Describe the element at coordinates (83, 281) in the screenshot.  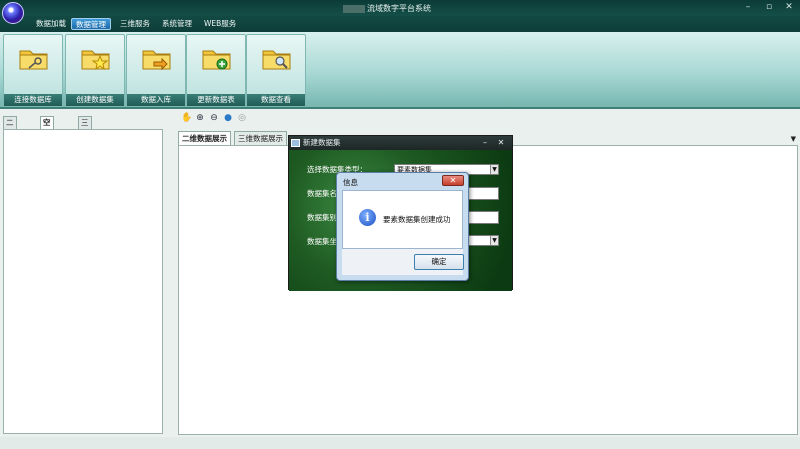
I see `spatial-data-tree` at that location.